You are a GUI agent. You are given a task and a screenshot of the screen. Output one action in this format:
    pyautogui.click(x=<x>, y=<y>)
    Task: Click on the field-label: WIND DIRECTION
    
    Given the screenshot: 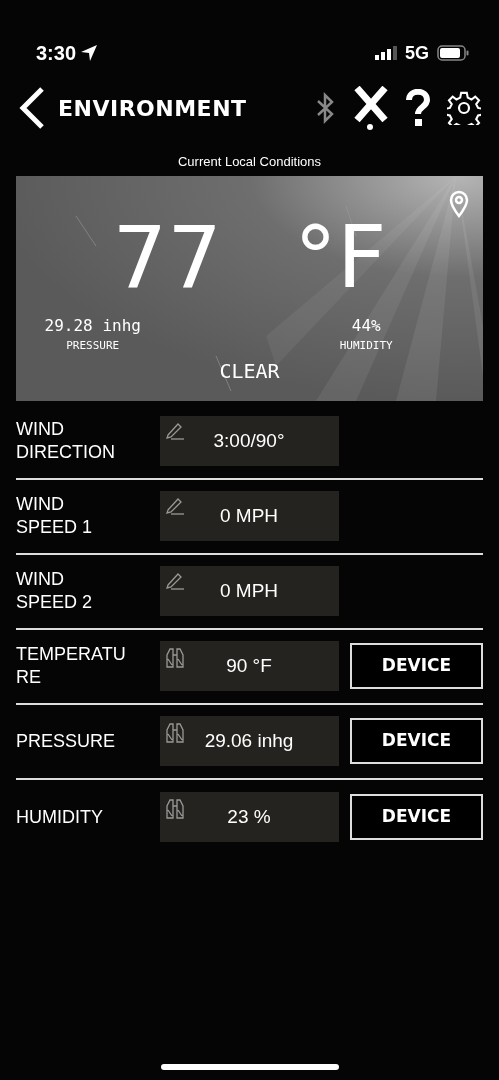 What is the action you would take?
    pyautogui.click(x=66, y=441)
    